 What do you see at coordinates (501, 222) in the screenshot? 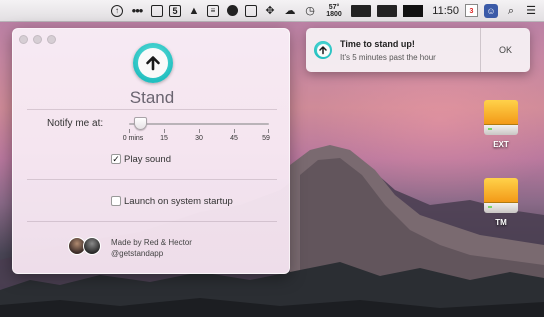
I see `drive-label: TM` at bounding box center [501, 222].